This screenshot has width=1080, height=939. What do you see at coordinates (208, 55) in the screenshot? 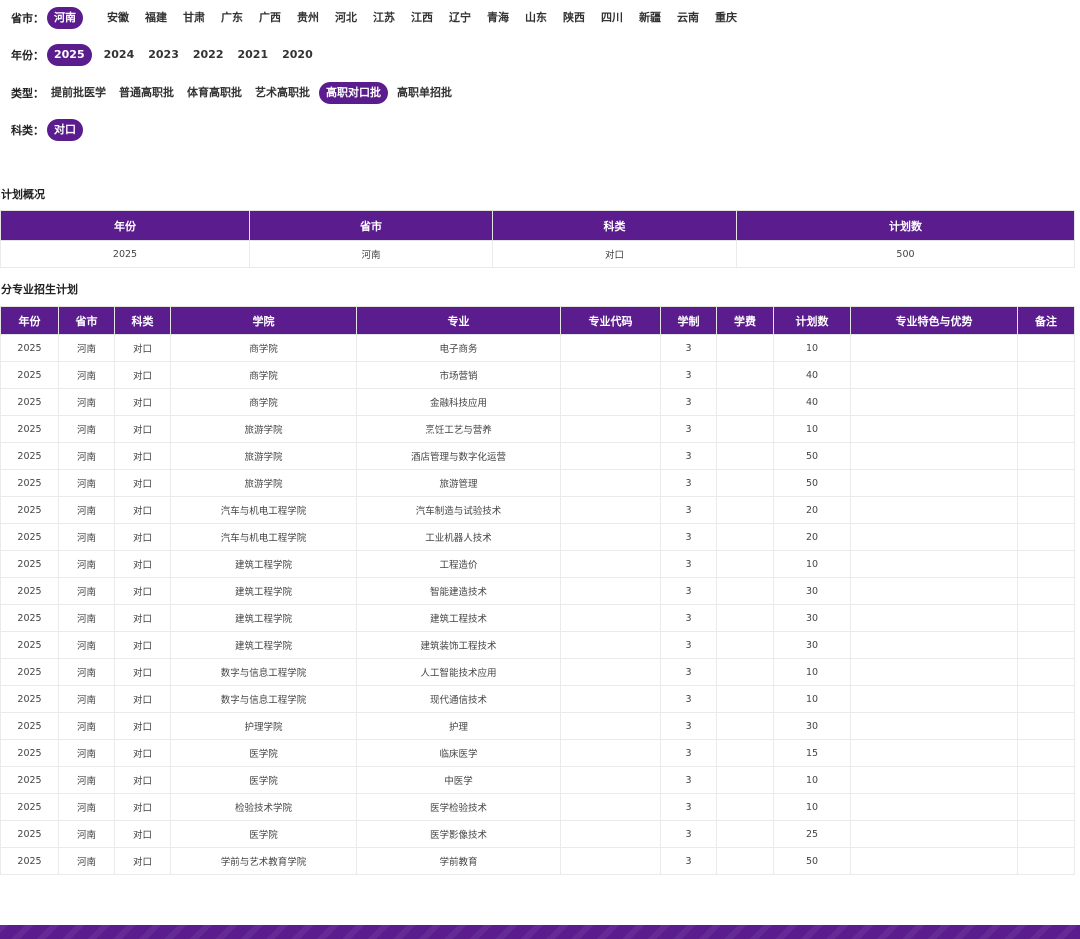
I see `year-option: 2022` at bounding box center [208, 55].